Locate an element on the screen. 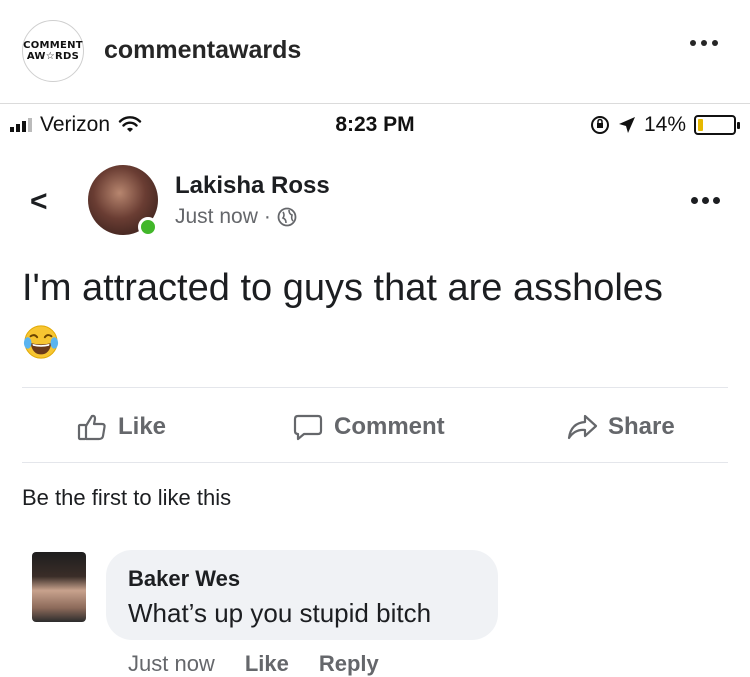 The width and height of the screenshot is (750, 677). more-options-icon is located at coordinates (704, 43).